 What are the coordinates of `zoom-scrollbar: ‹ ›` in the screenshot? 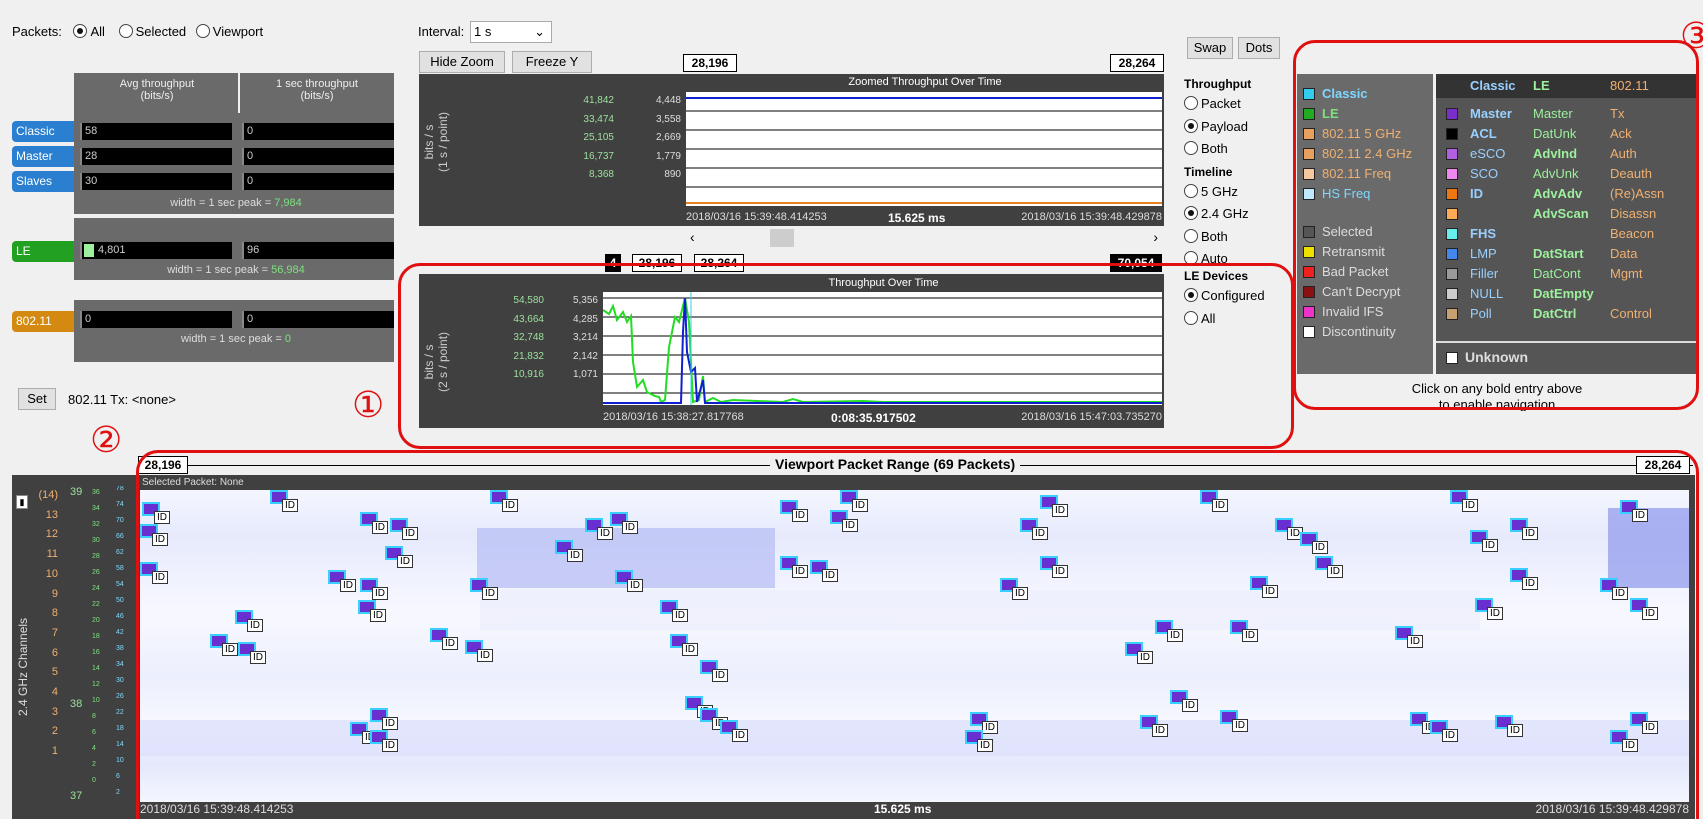 It's located at (924, 238).